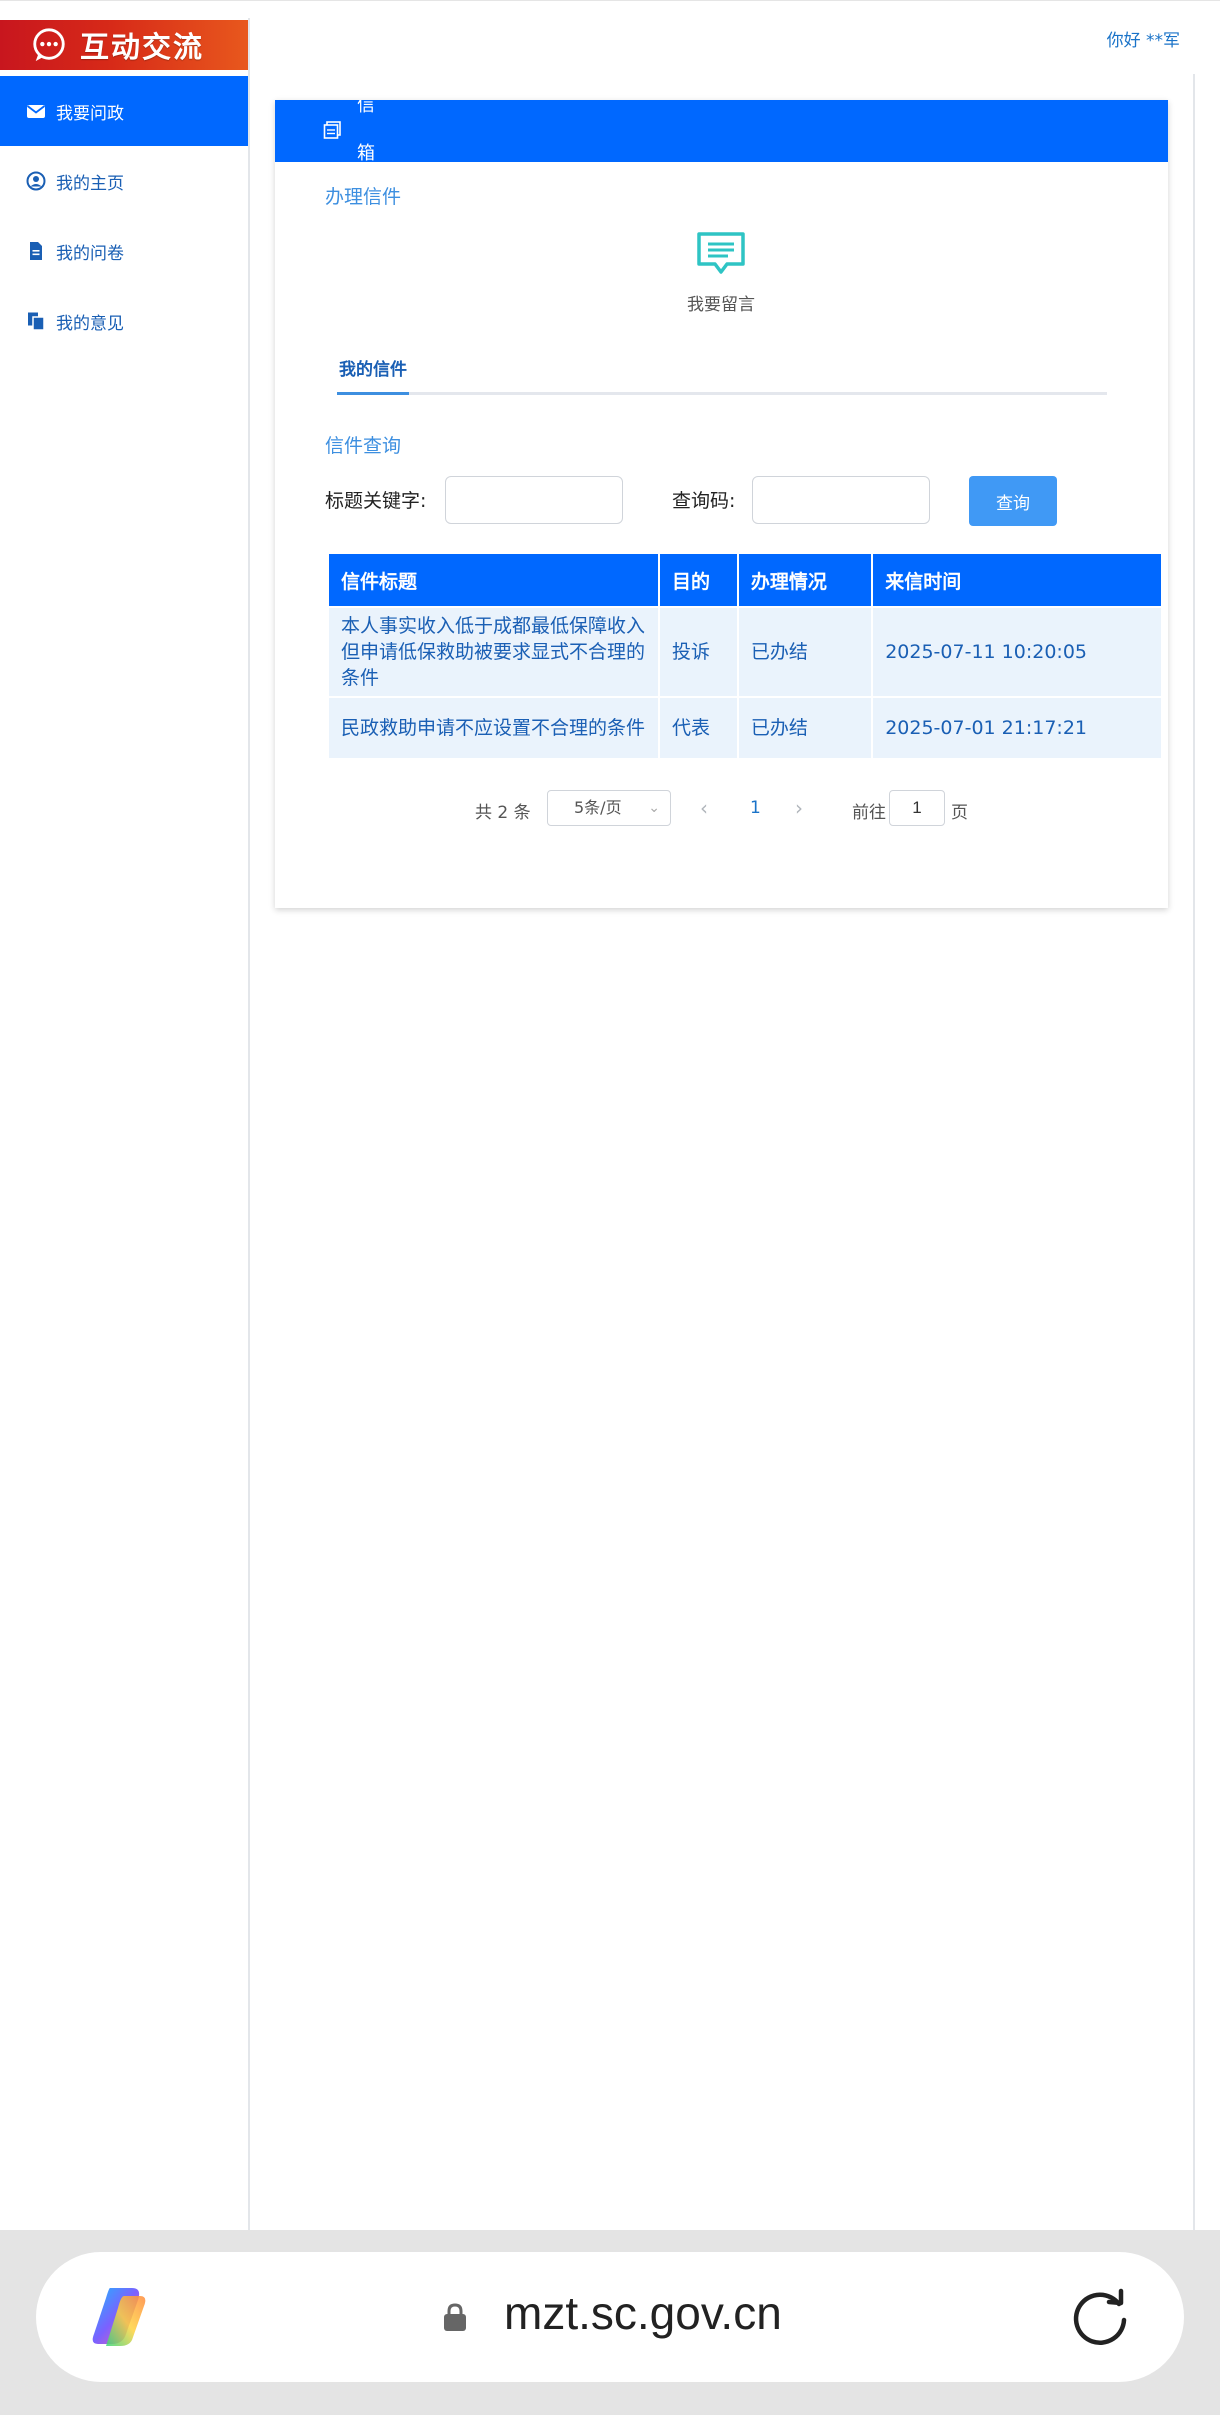  I want to click on next-page-icon: ›, so click(799, 808).